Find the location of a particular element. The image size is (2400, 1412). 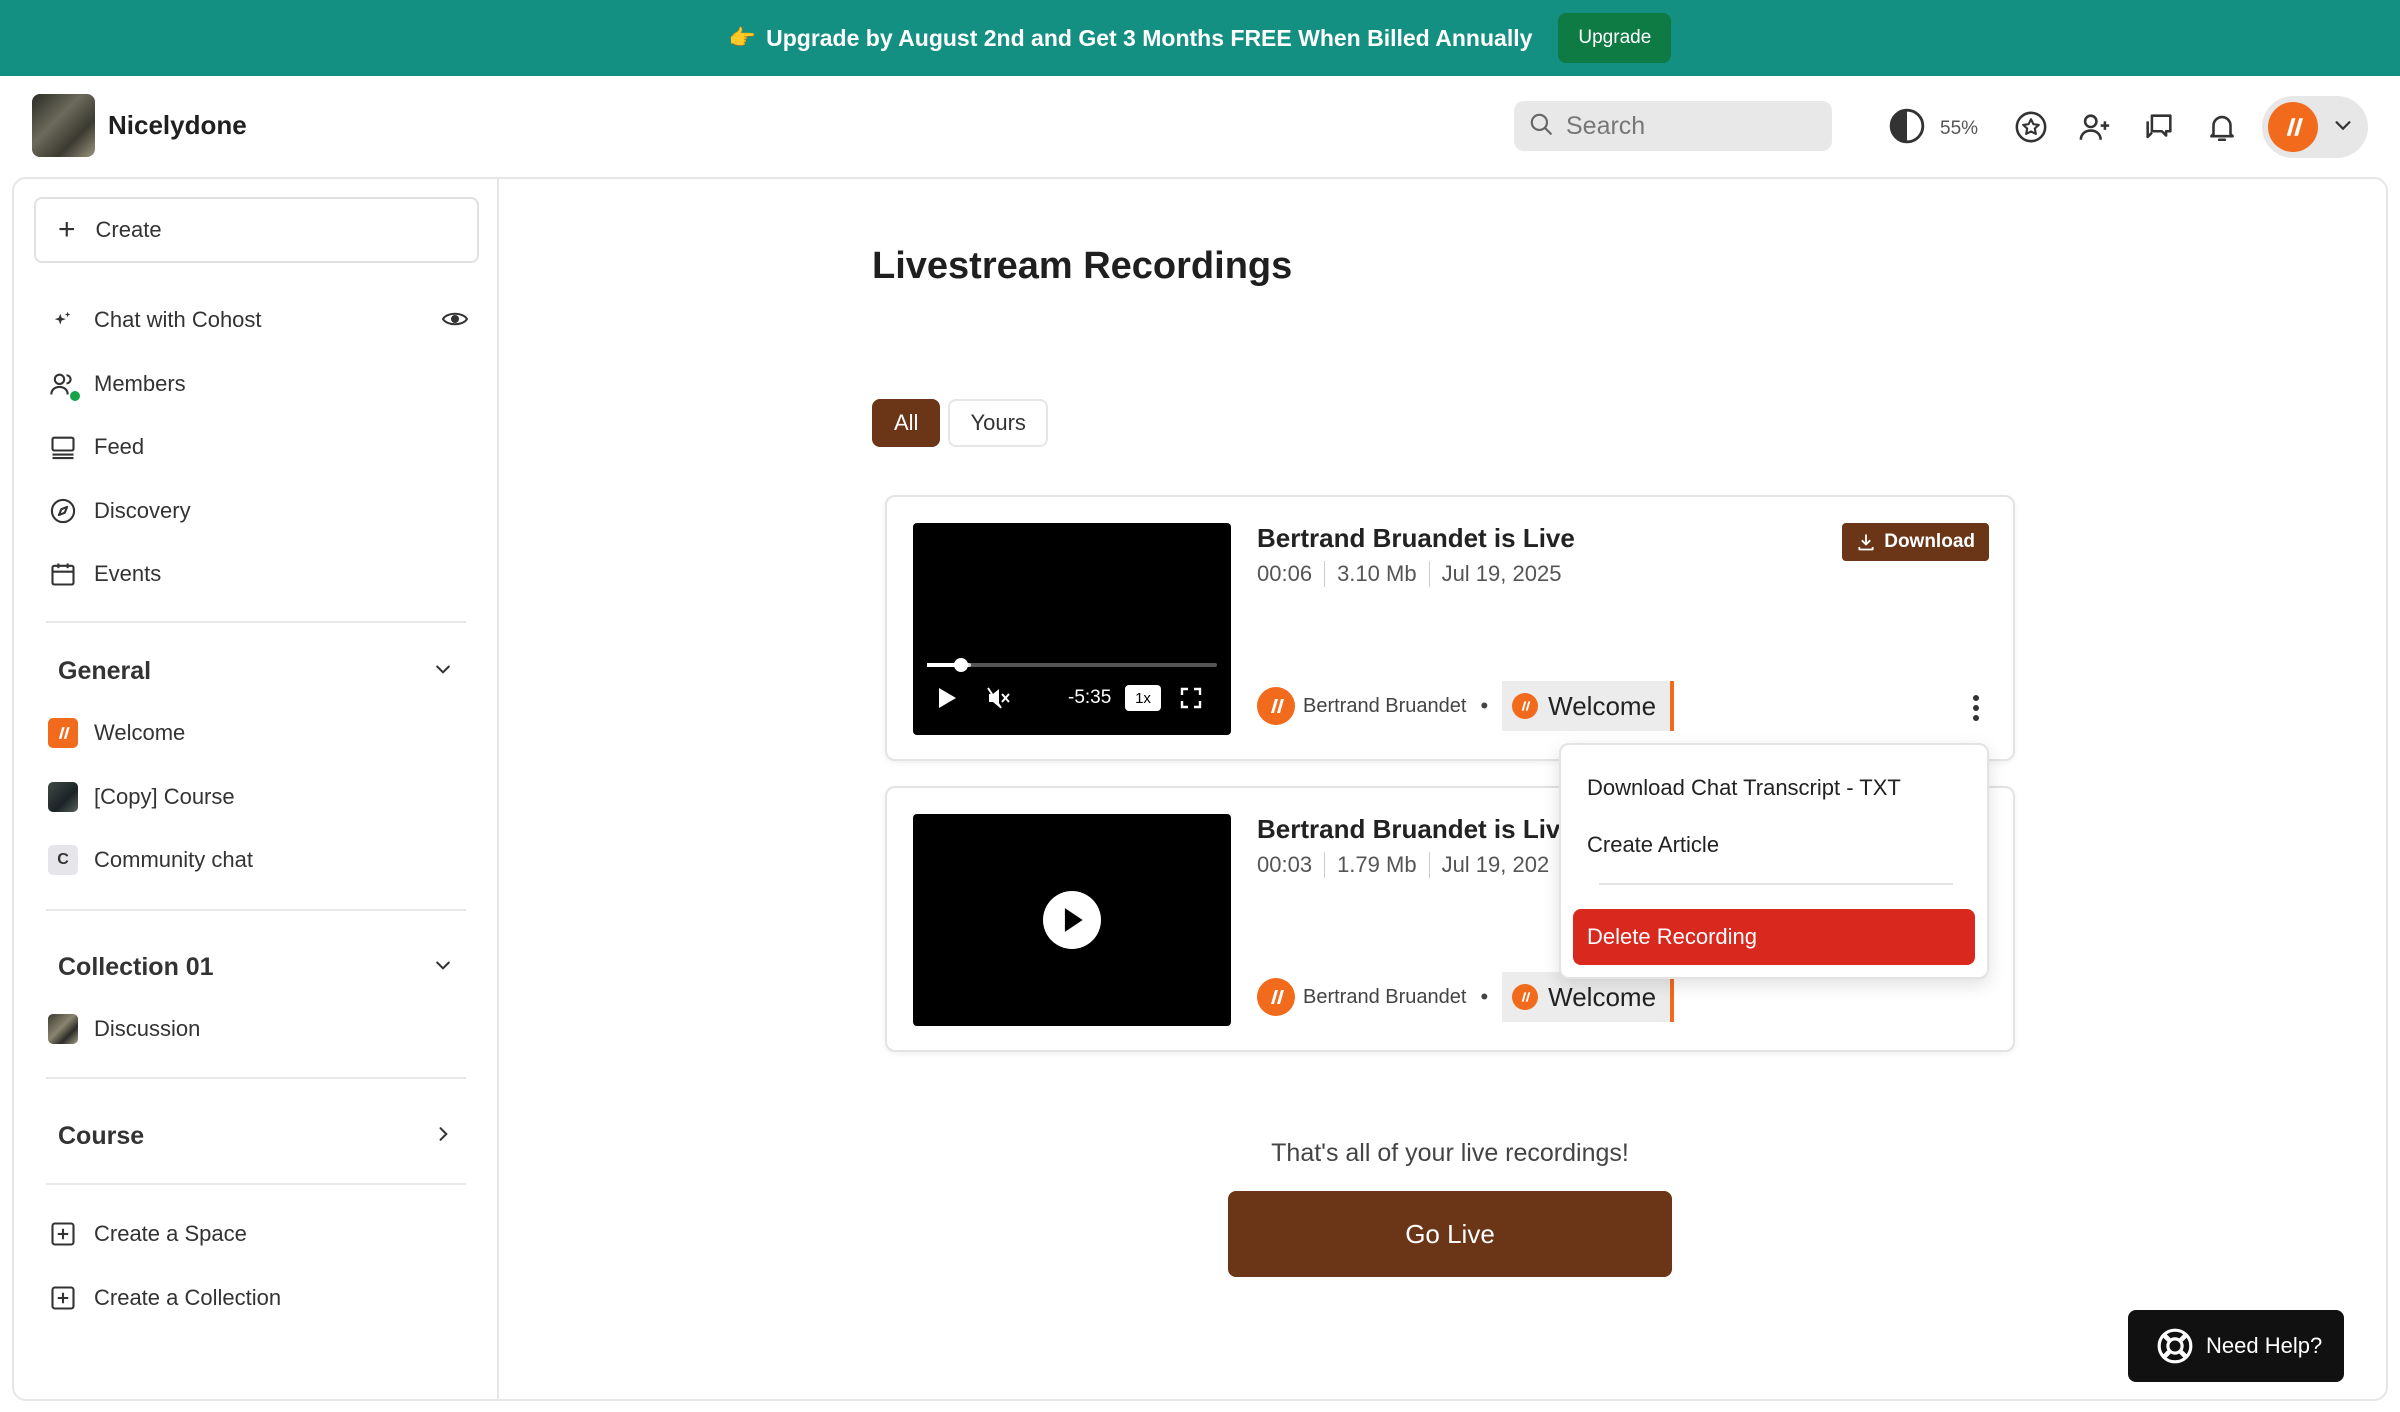

progress-track is located at coordinates (1072, 665).